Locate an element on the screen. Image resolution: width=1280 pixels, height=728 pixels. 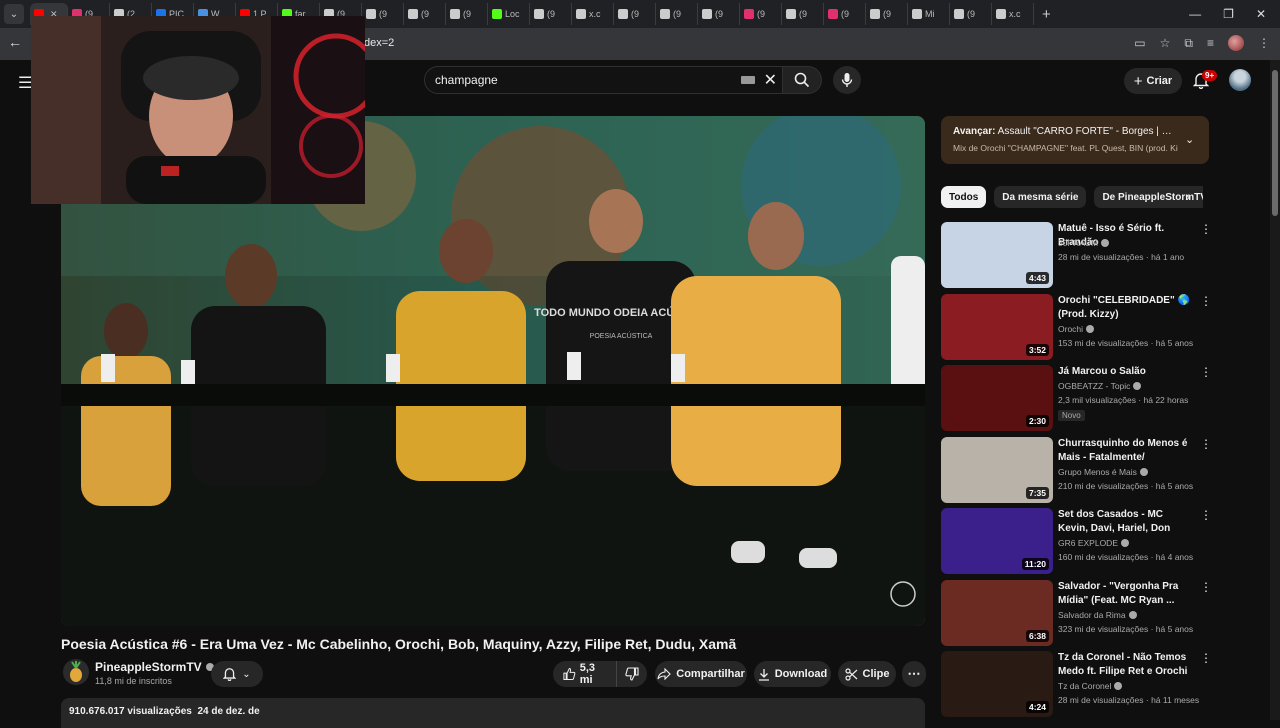
video-thumbnail: 3:52 is located at coordinates (997, 327).